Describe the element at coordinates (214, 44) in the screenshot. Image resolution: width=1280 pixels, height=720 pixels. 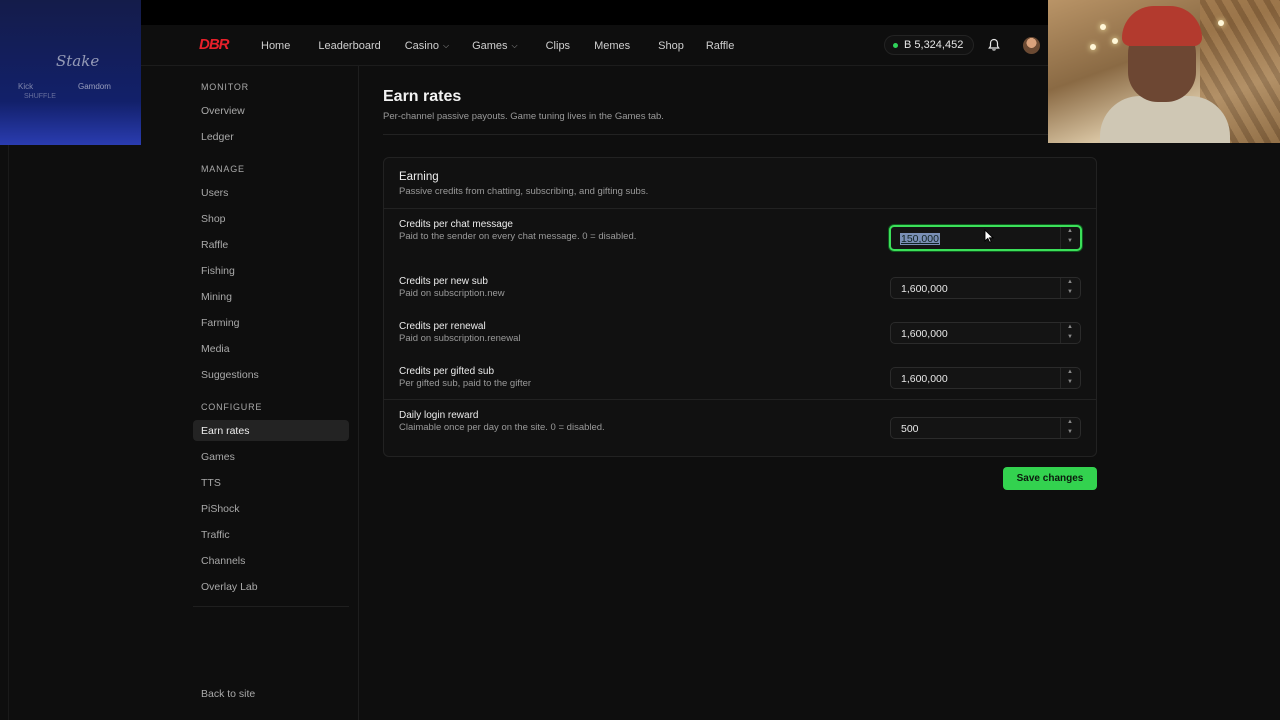
I see `brand-logo: DBR` at that location.